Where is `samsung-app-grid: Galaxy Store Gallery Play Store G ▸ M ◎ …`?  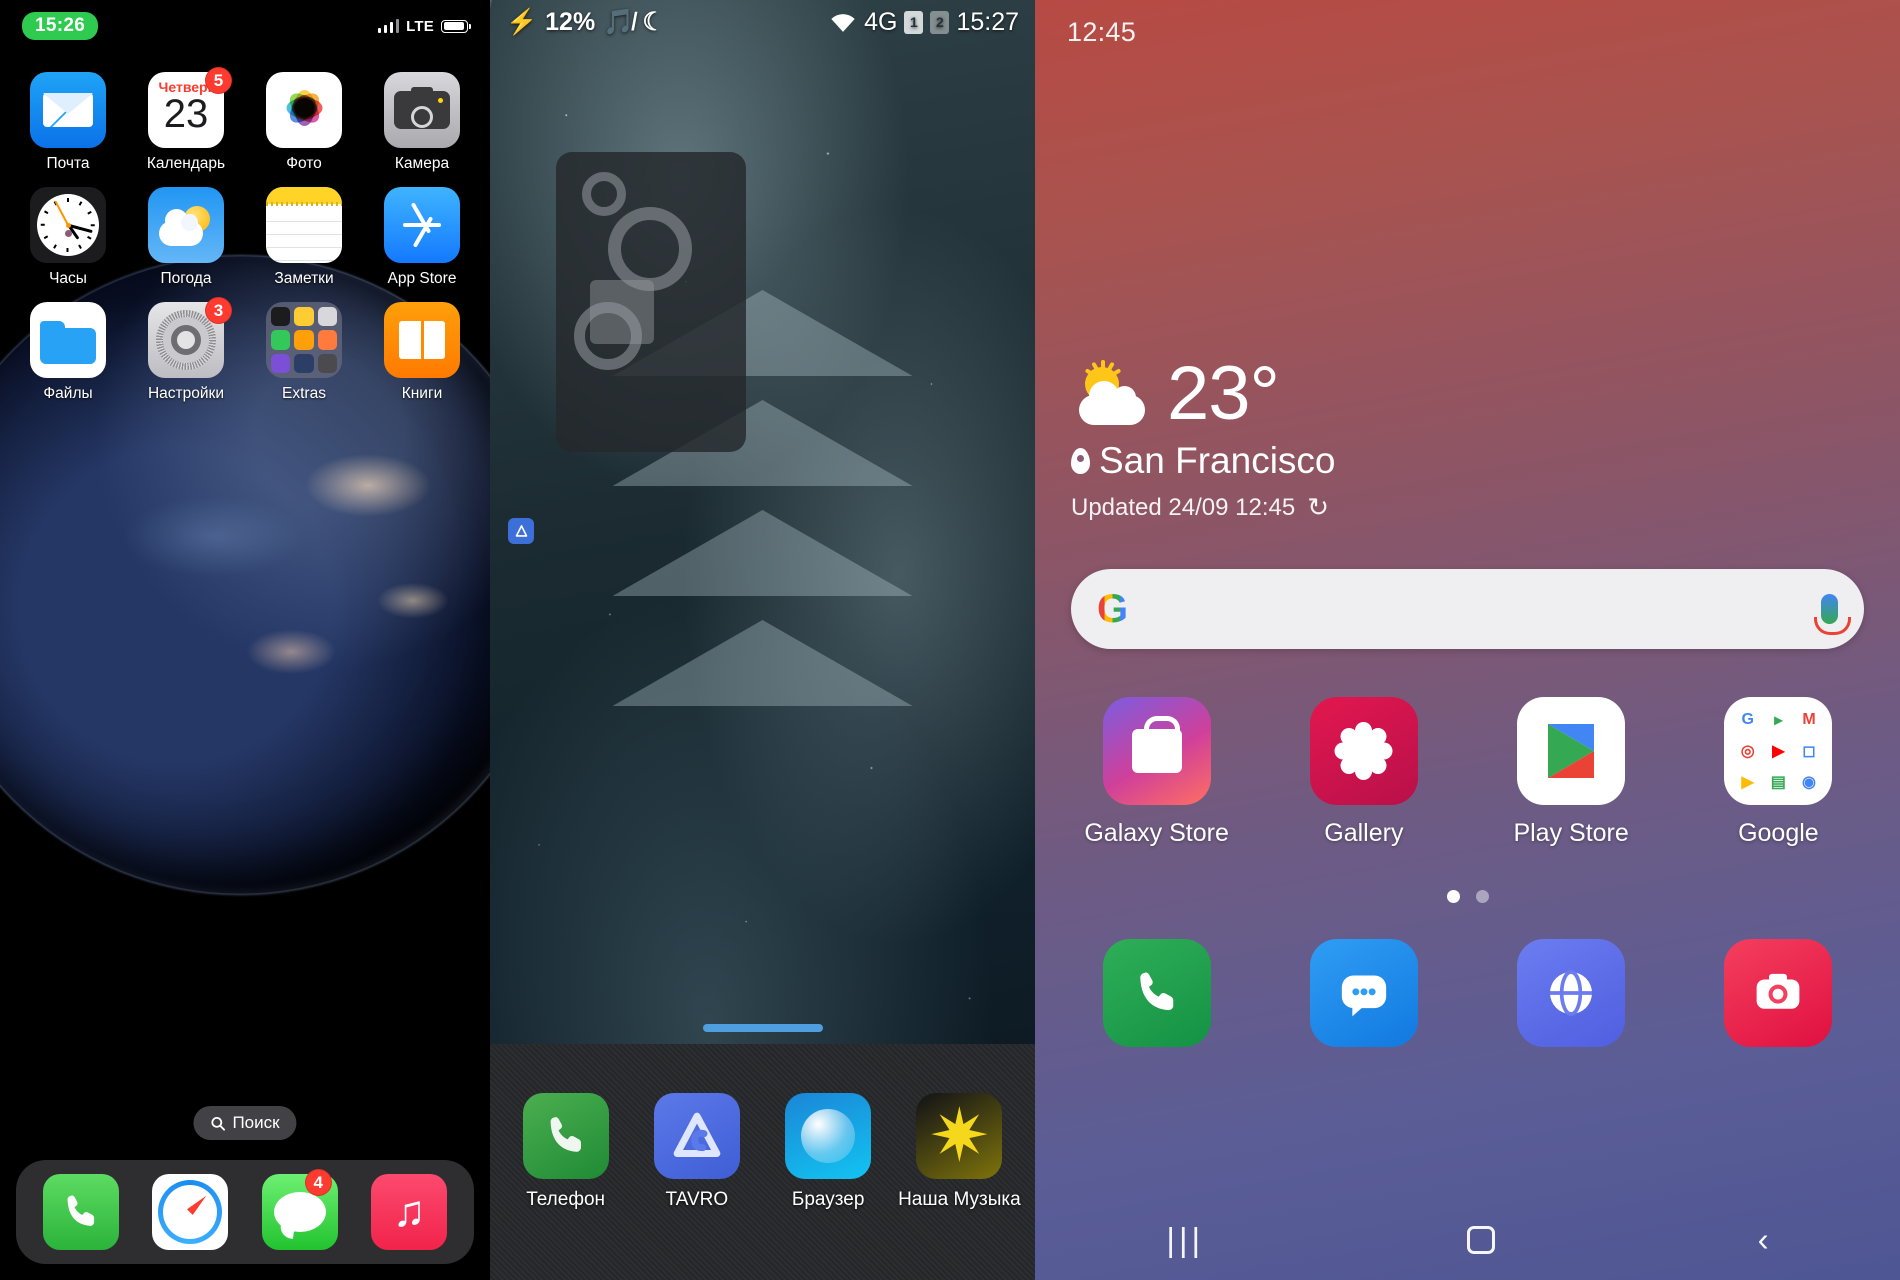 samsung-app-grid: Galaxy Store Gallery Play Store G ▸ M ◎ … is located at coordinates (1467, 772).